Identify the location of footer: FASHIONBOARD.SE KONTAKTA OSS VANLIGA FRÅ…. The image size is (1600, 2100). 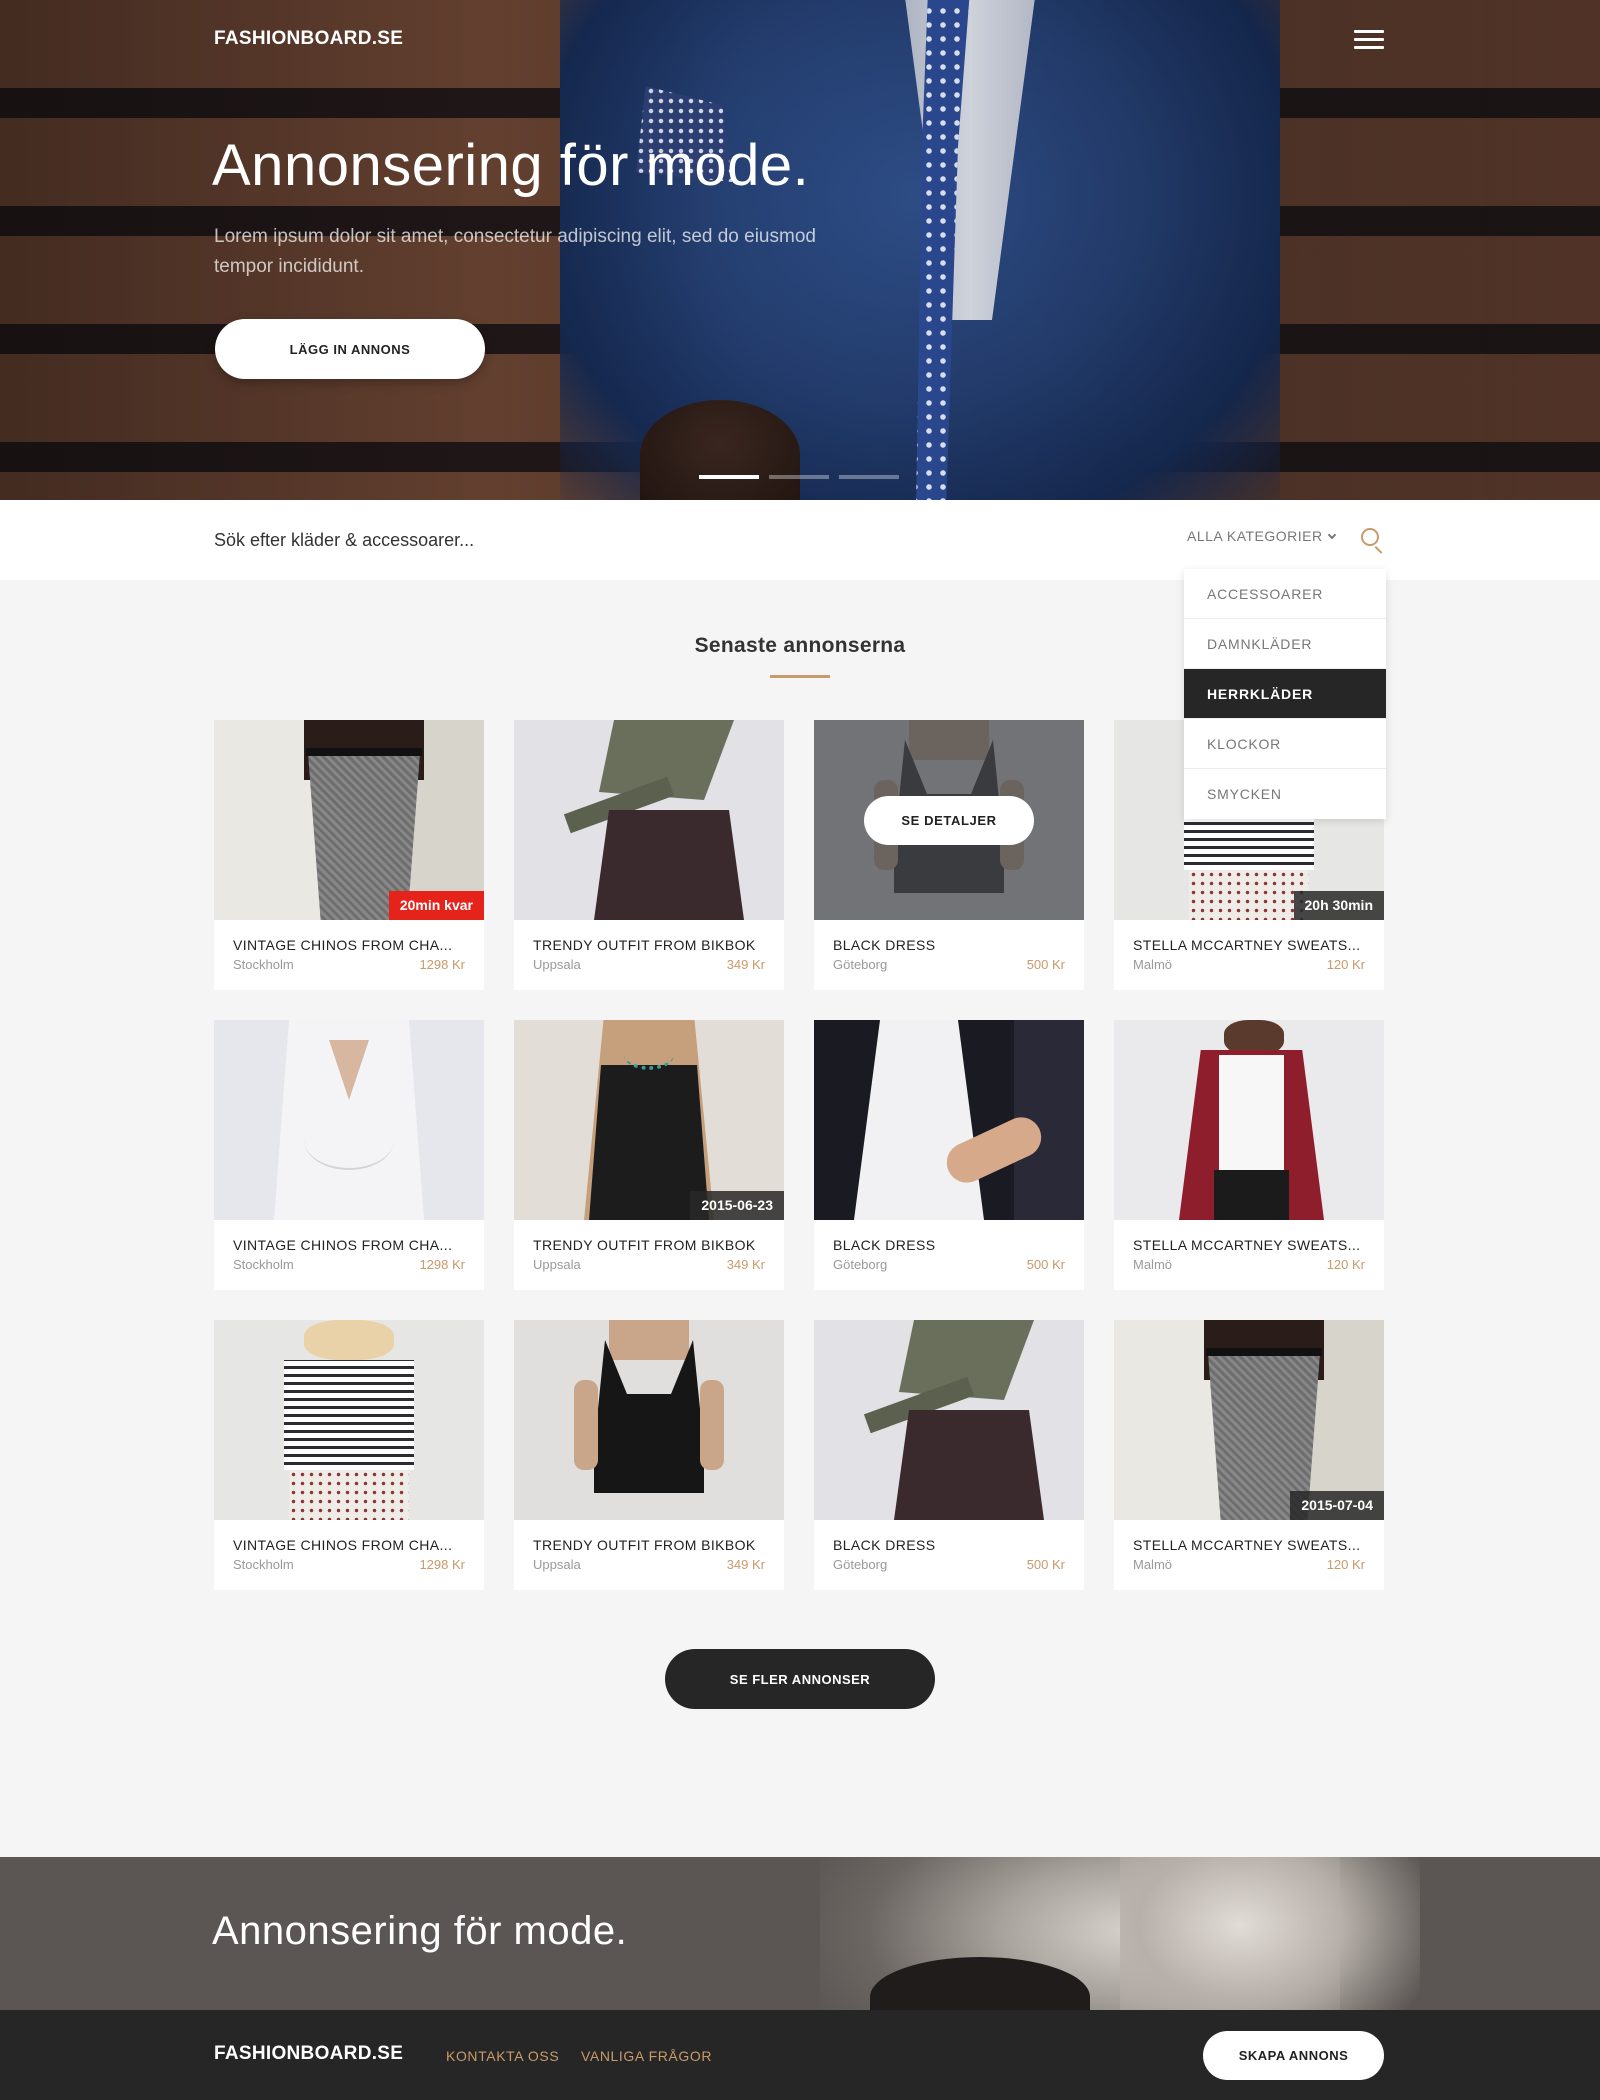
(800, 2055).